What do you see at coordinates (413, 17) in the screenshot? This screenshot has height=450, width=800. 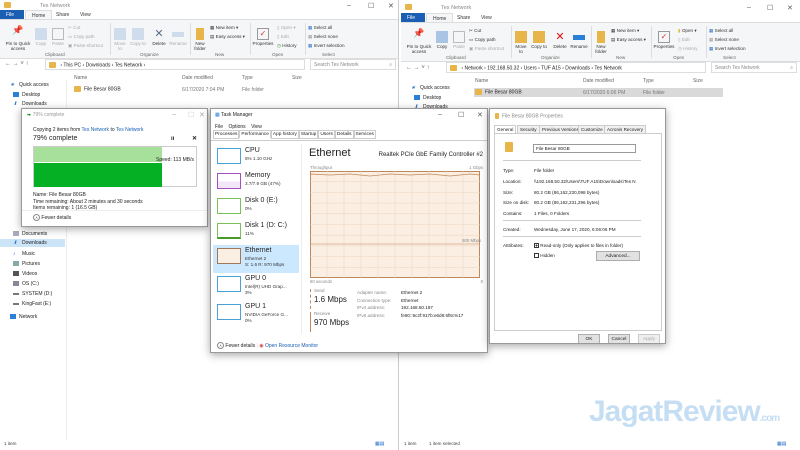 I see `tab-file: File` at bounding box center [413, 17].